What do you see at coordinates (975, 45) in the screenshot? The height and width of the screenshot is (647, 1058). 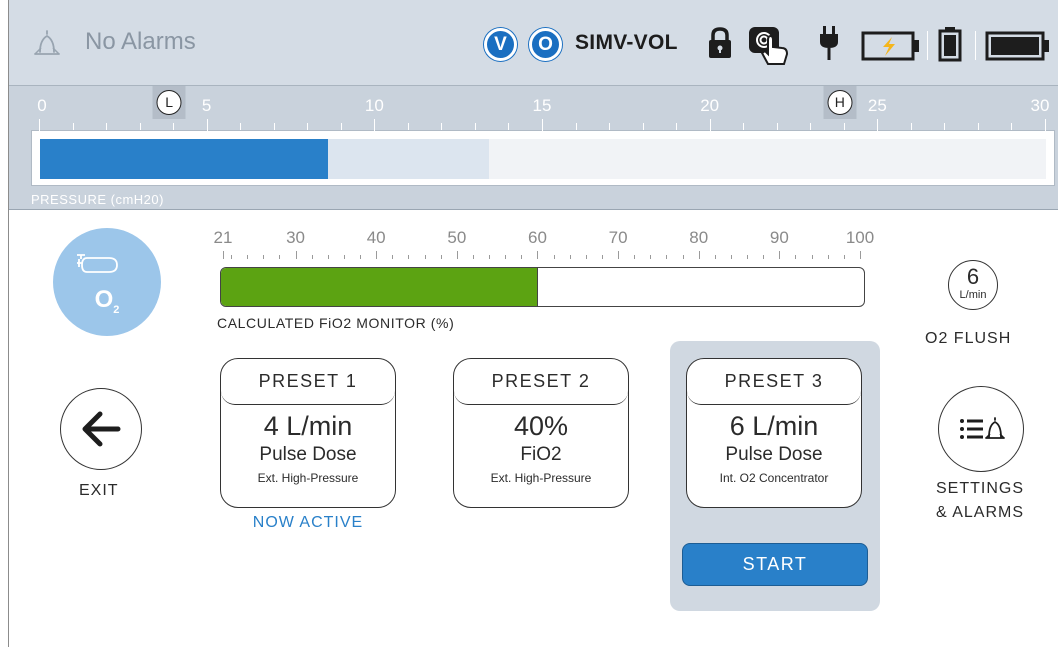 I see `battery-divider` at bounding box center [975, 45].